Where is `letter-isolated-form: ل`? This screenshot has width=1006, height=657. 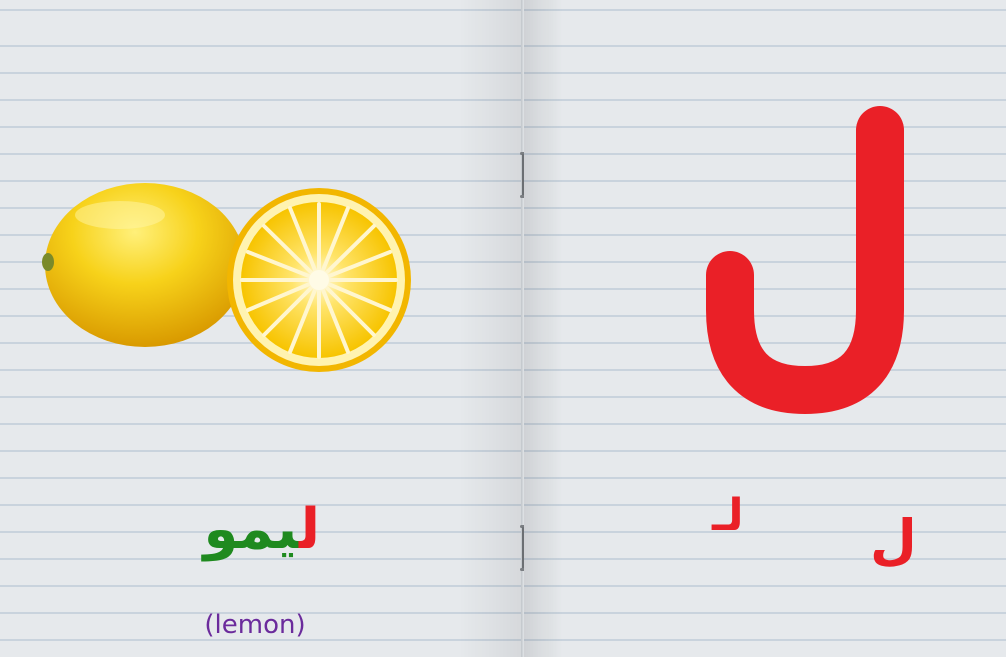 letter-isolated-form: ل is located at coordinates (893, 539).